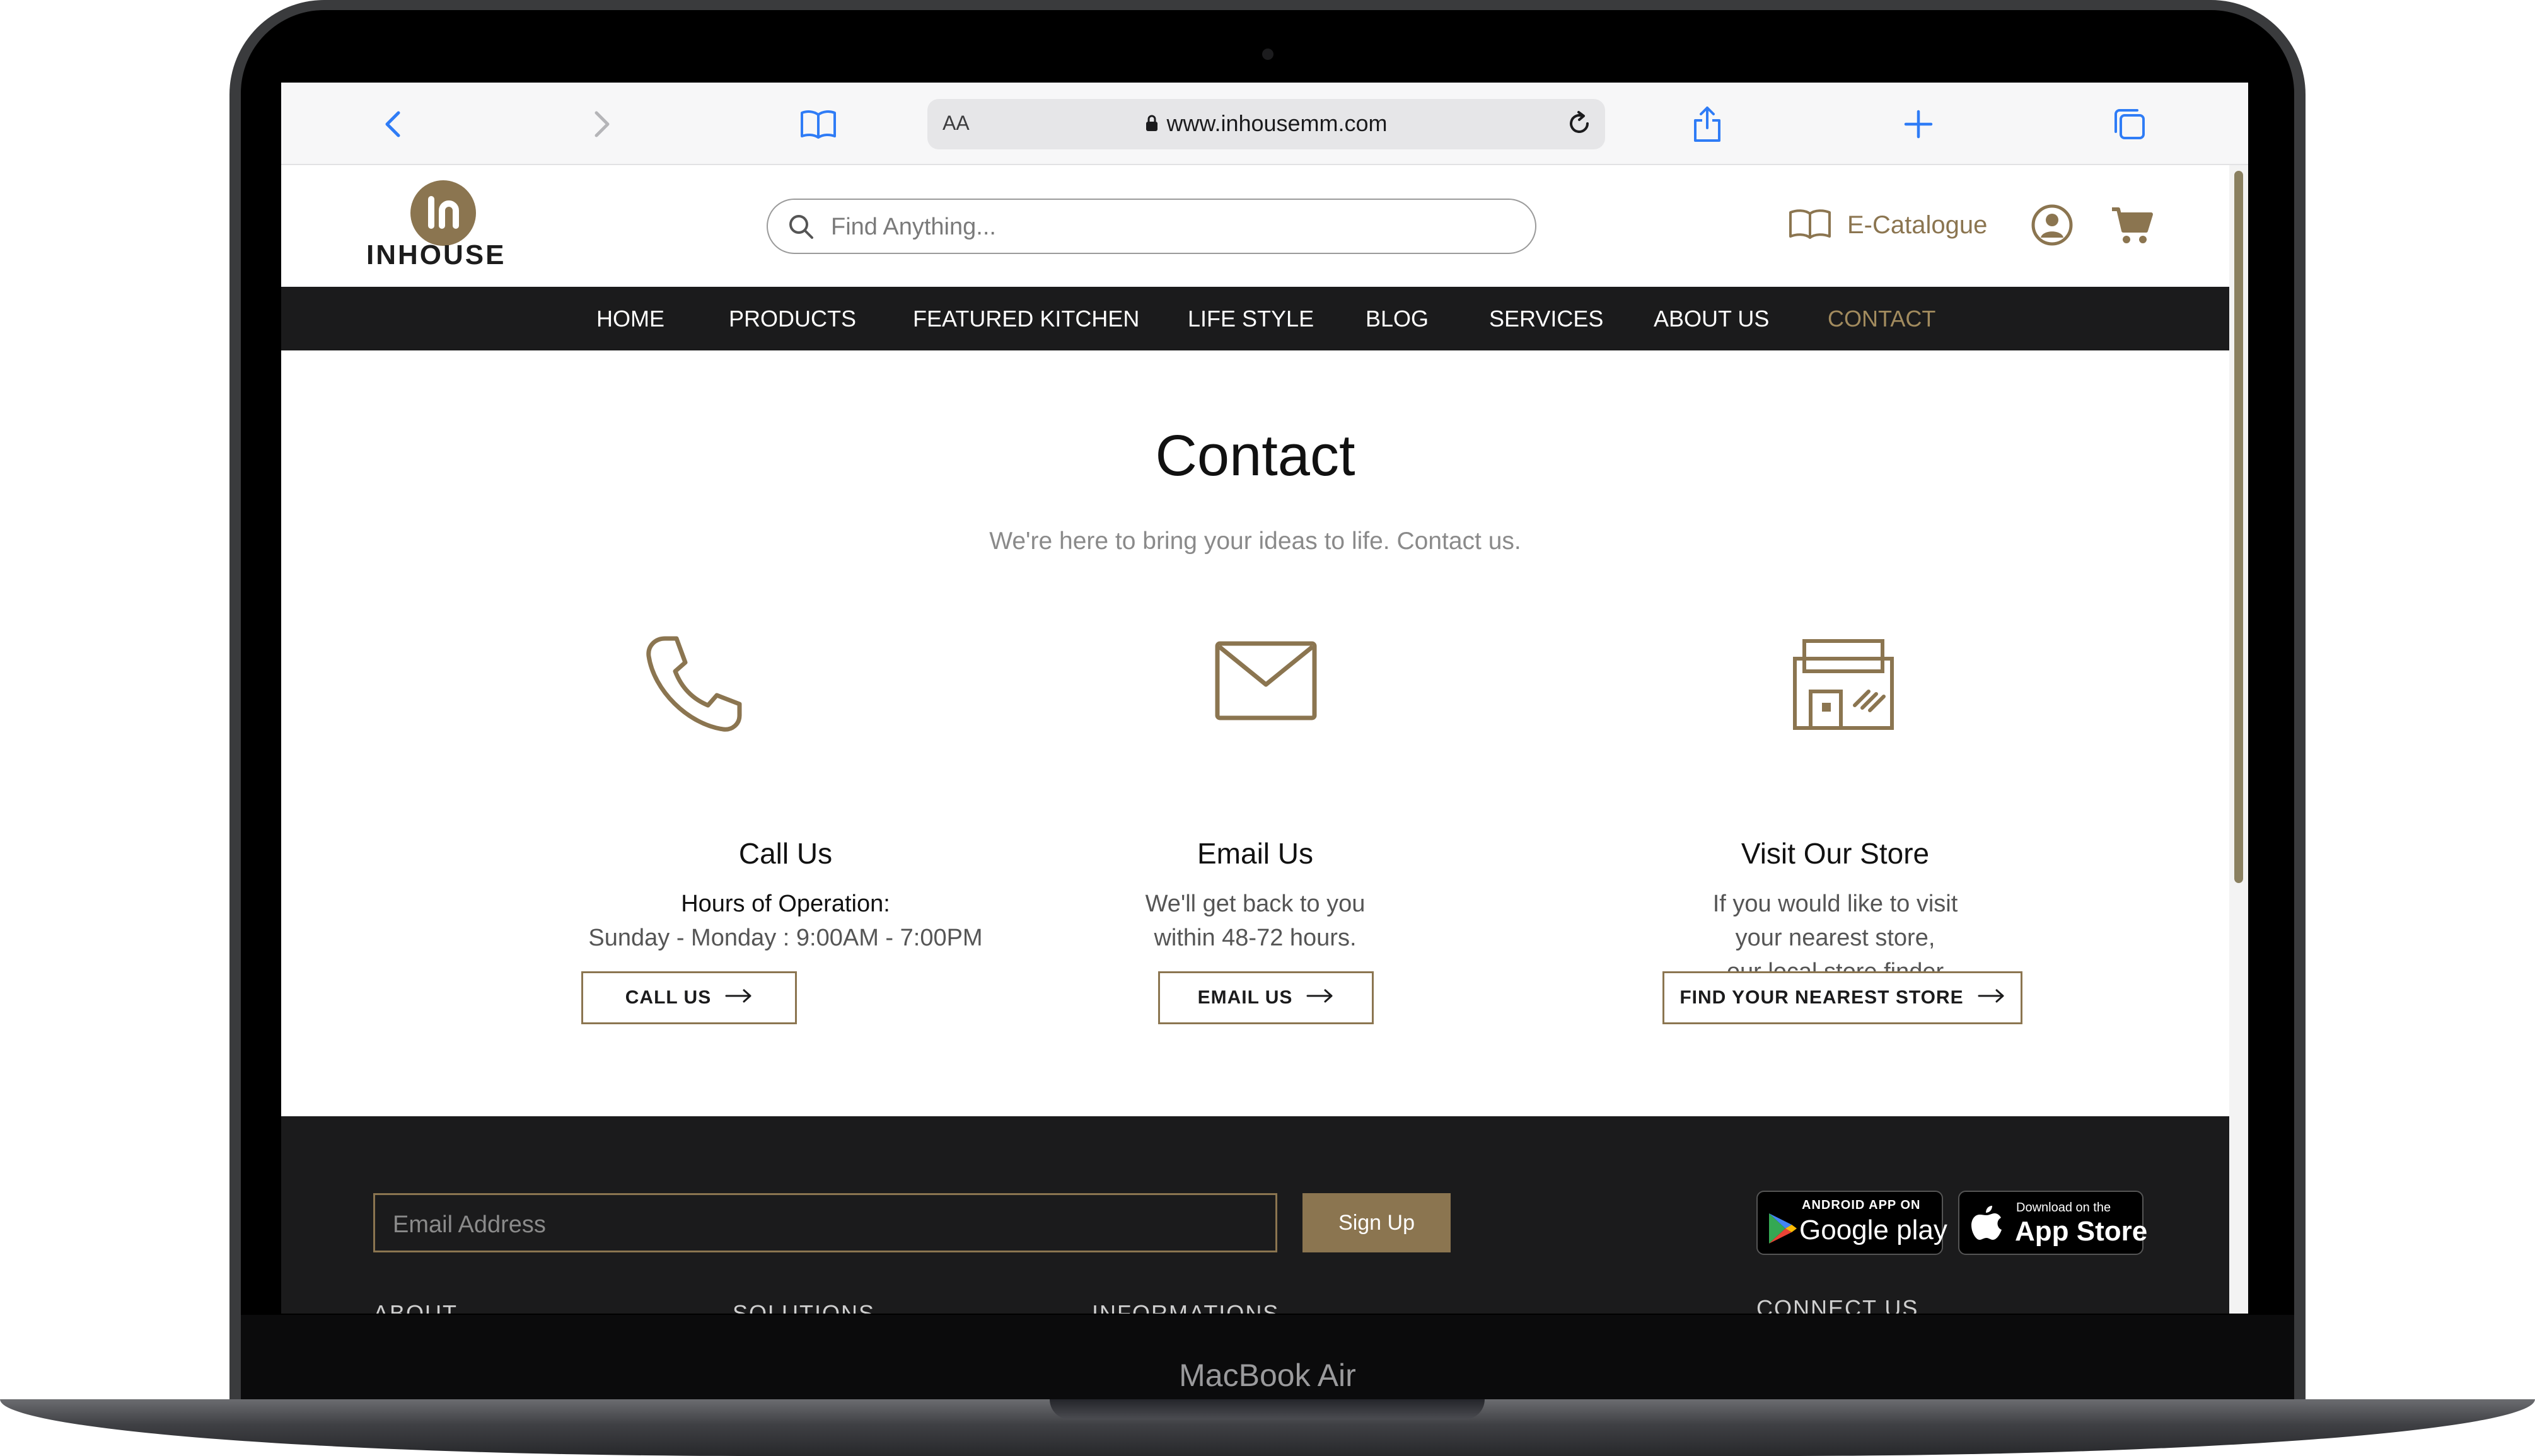 Image resolution: width=2535 pixels, height=1456 pixels. Describe the element at coordinates (1152, 125) in the screenshot. I see `lock-icon` at that location.